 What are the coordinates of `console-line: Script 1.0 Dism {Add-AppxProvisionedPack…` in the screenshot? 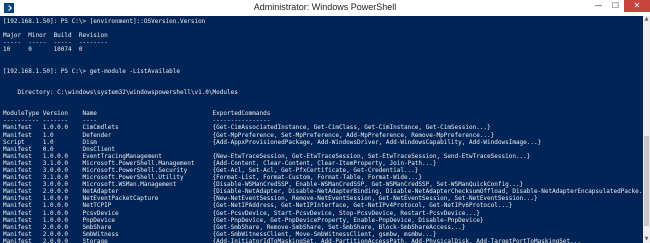 It's located at (272, 142).